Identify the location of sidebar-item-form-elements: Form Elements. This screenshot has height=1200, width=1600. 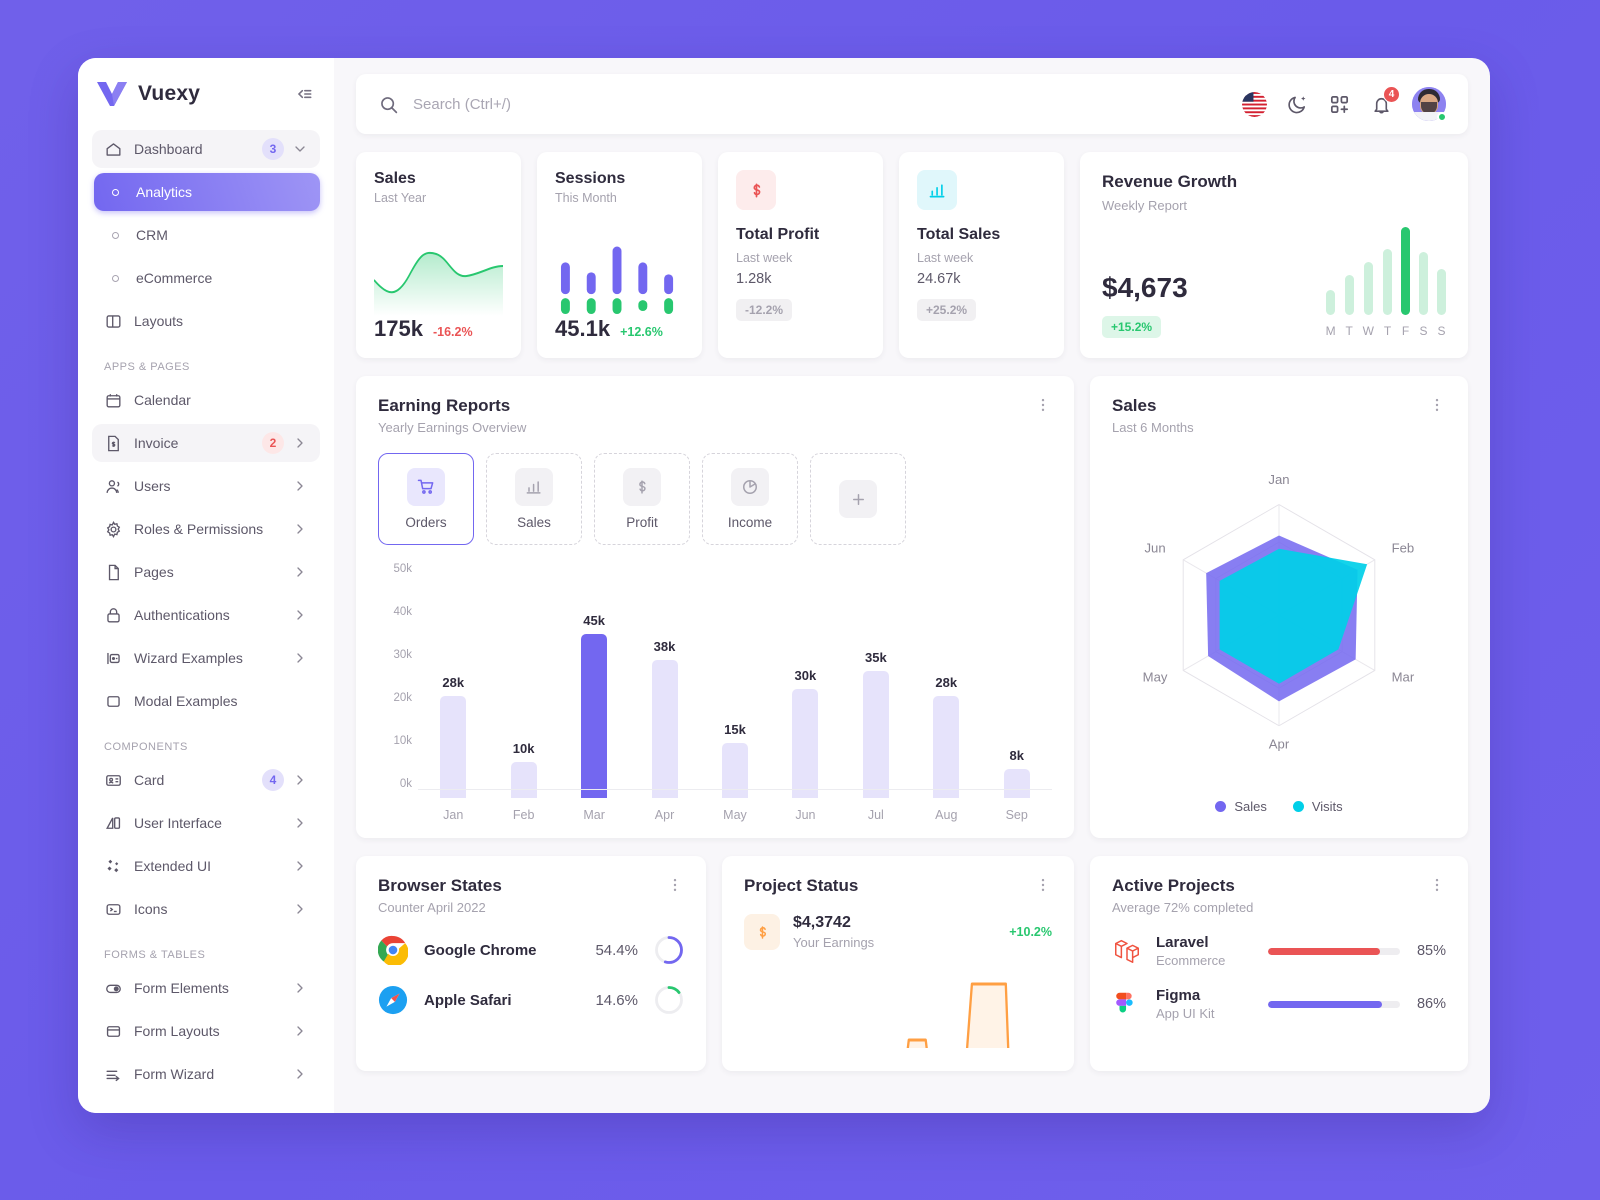
(206, 988).